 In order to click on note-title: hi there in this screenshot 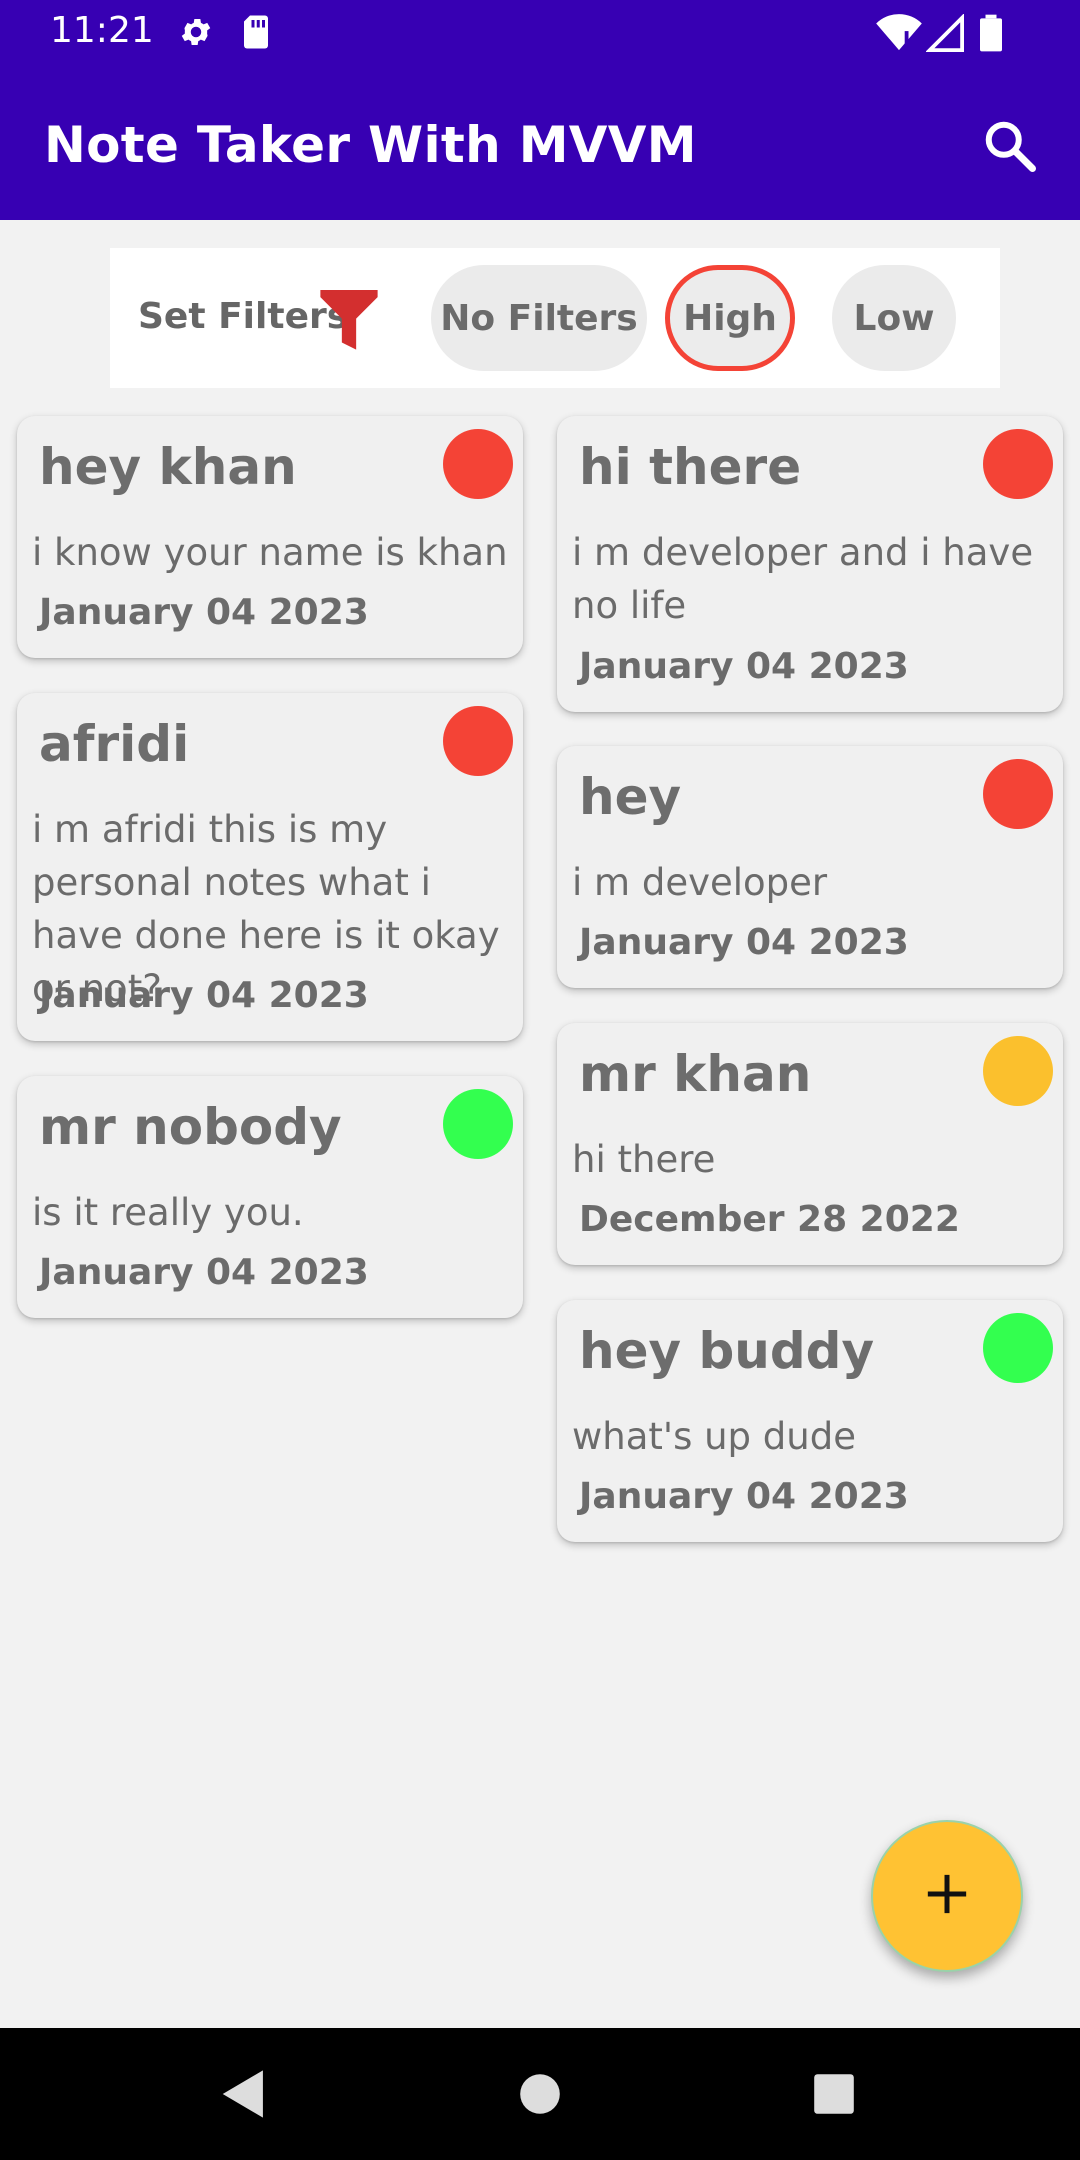, I will do `click(690, 467)`.